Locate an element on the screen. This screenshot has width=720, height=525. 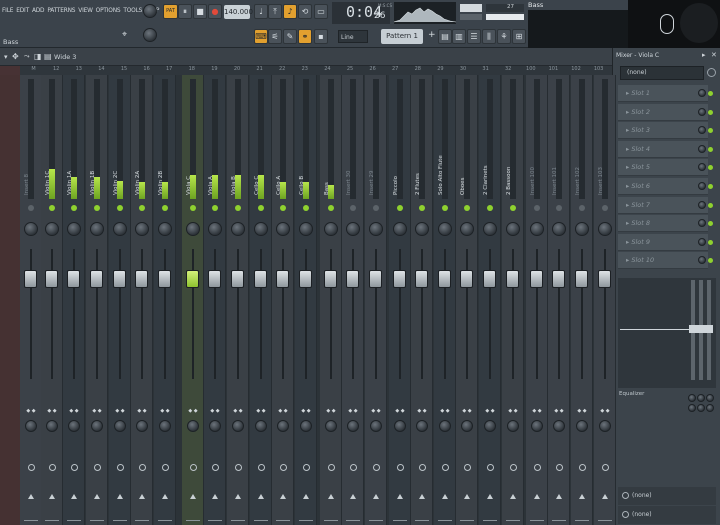
mixer-track: 2 Clarinets ◆ ◆ is located at coordinates (490, 300).